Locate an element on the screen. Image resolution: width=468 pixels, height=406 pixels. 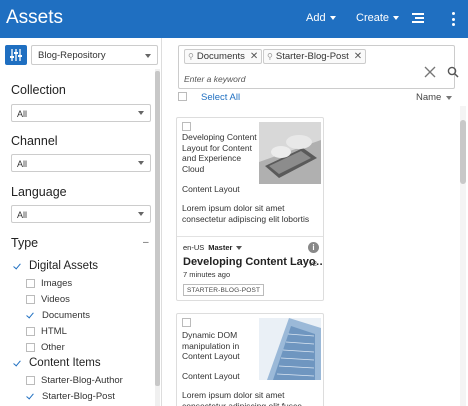
images-checkbox: Images is located at coordinates (49, 283).